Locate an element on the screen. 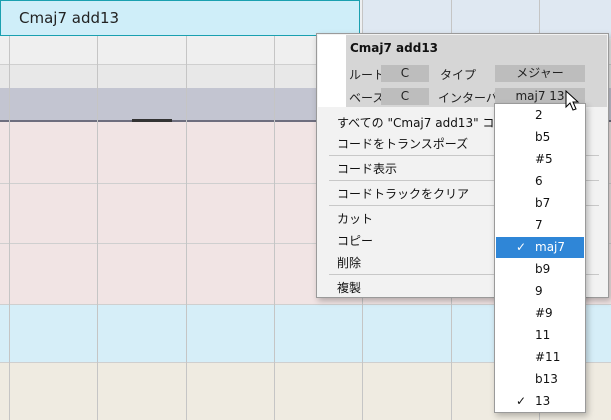  interval-dropdown-list: 2 b5 #5 6 b7 7 ✓ maj7 b9 9 #9 11 #11 b13 ✓ 13 is located at coordinates (540, 258).